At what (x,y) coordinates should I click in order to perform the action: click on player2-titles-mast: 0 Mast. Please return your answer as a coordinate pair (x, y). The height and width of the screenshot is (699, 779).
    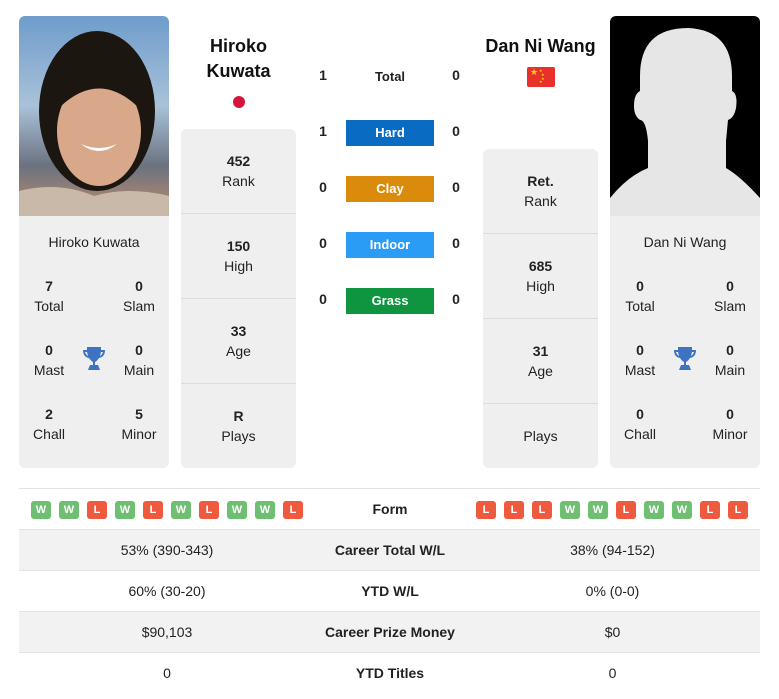
    Looking at the image, I should click on (640, 360).